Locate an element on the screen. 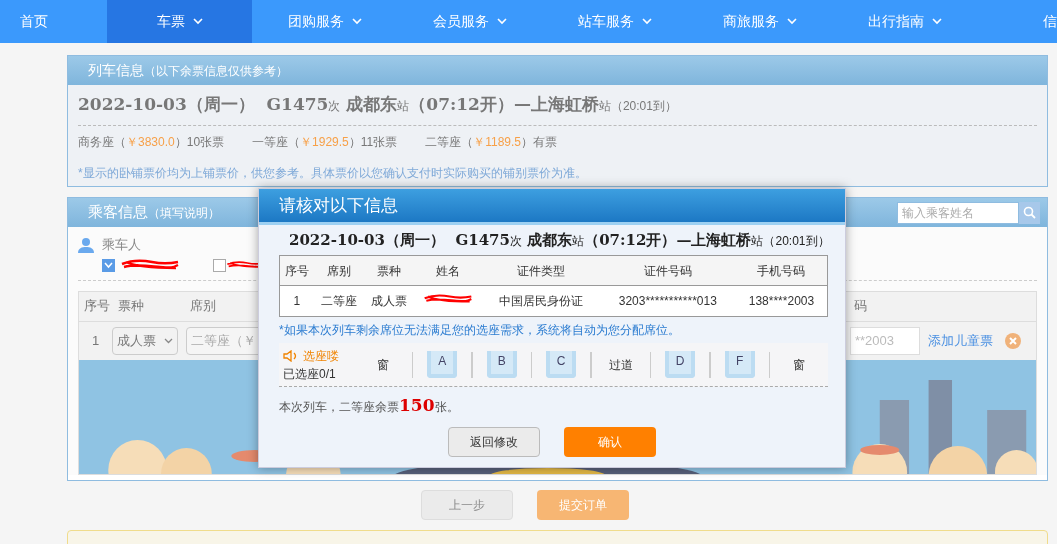 This screenshot has height=544, width=1057. seat-button: F is located at coordinates (739, 364).